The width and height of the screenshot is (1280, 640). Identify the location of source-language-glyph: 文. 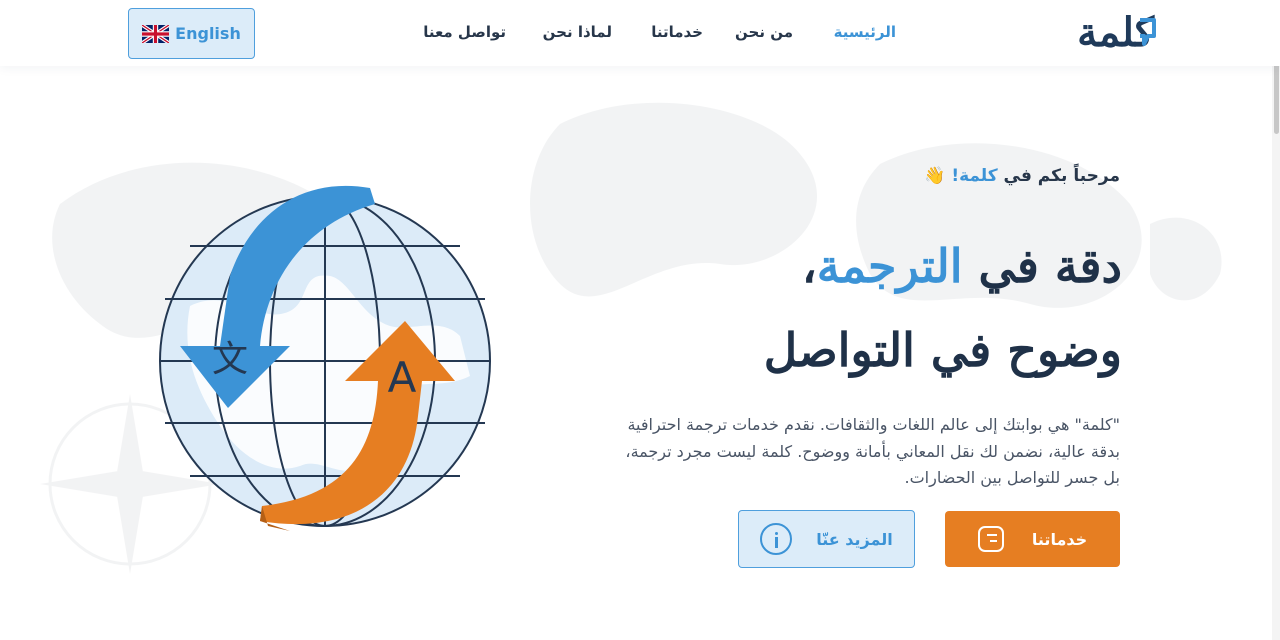
(230, 359).